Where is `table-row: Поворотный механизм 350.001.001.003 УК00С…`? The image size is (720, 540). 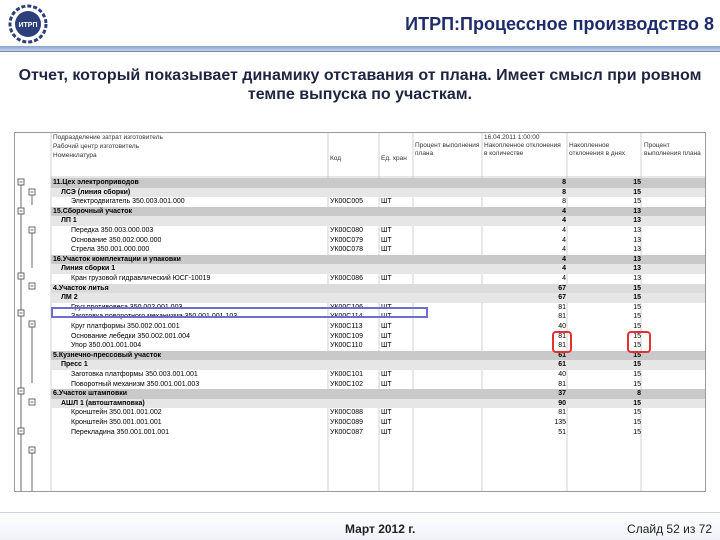 table-row: Поворотный механизм 350.001.001.003 УК00С… is located at coordinates (378, 385).